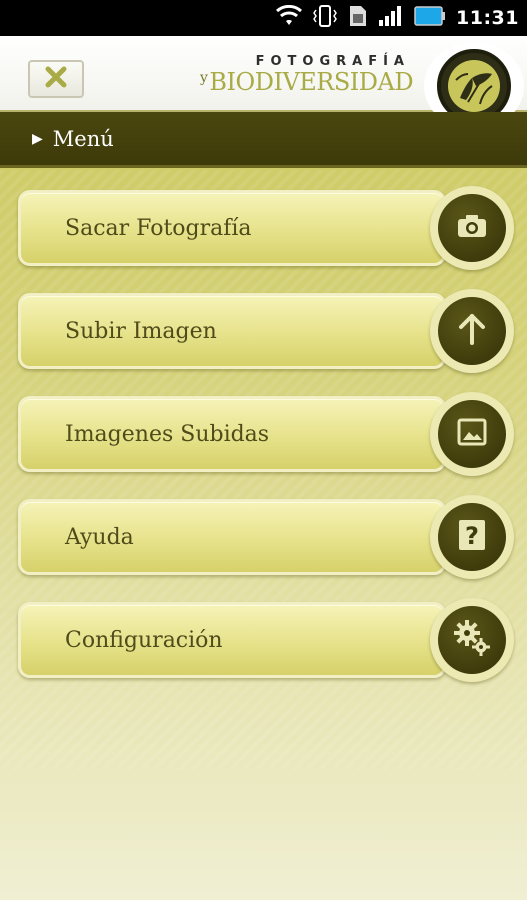 This screenshot has width=527, height=900. I want to click on close-icon, so click(56, 79).